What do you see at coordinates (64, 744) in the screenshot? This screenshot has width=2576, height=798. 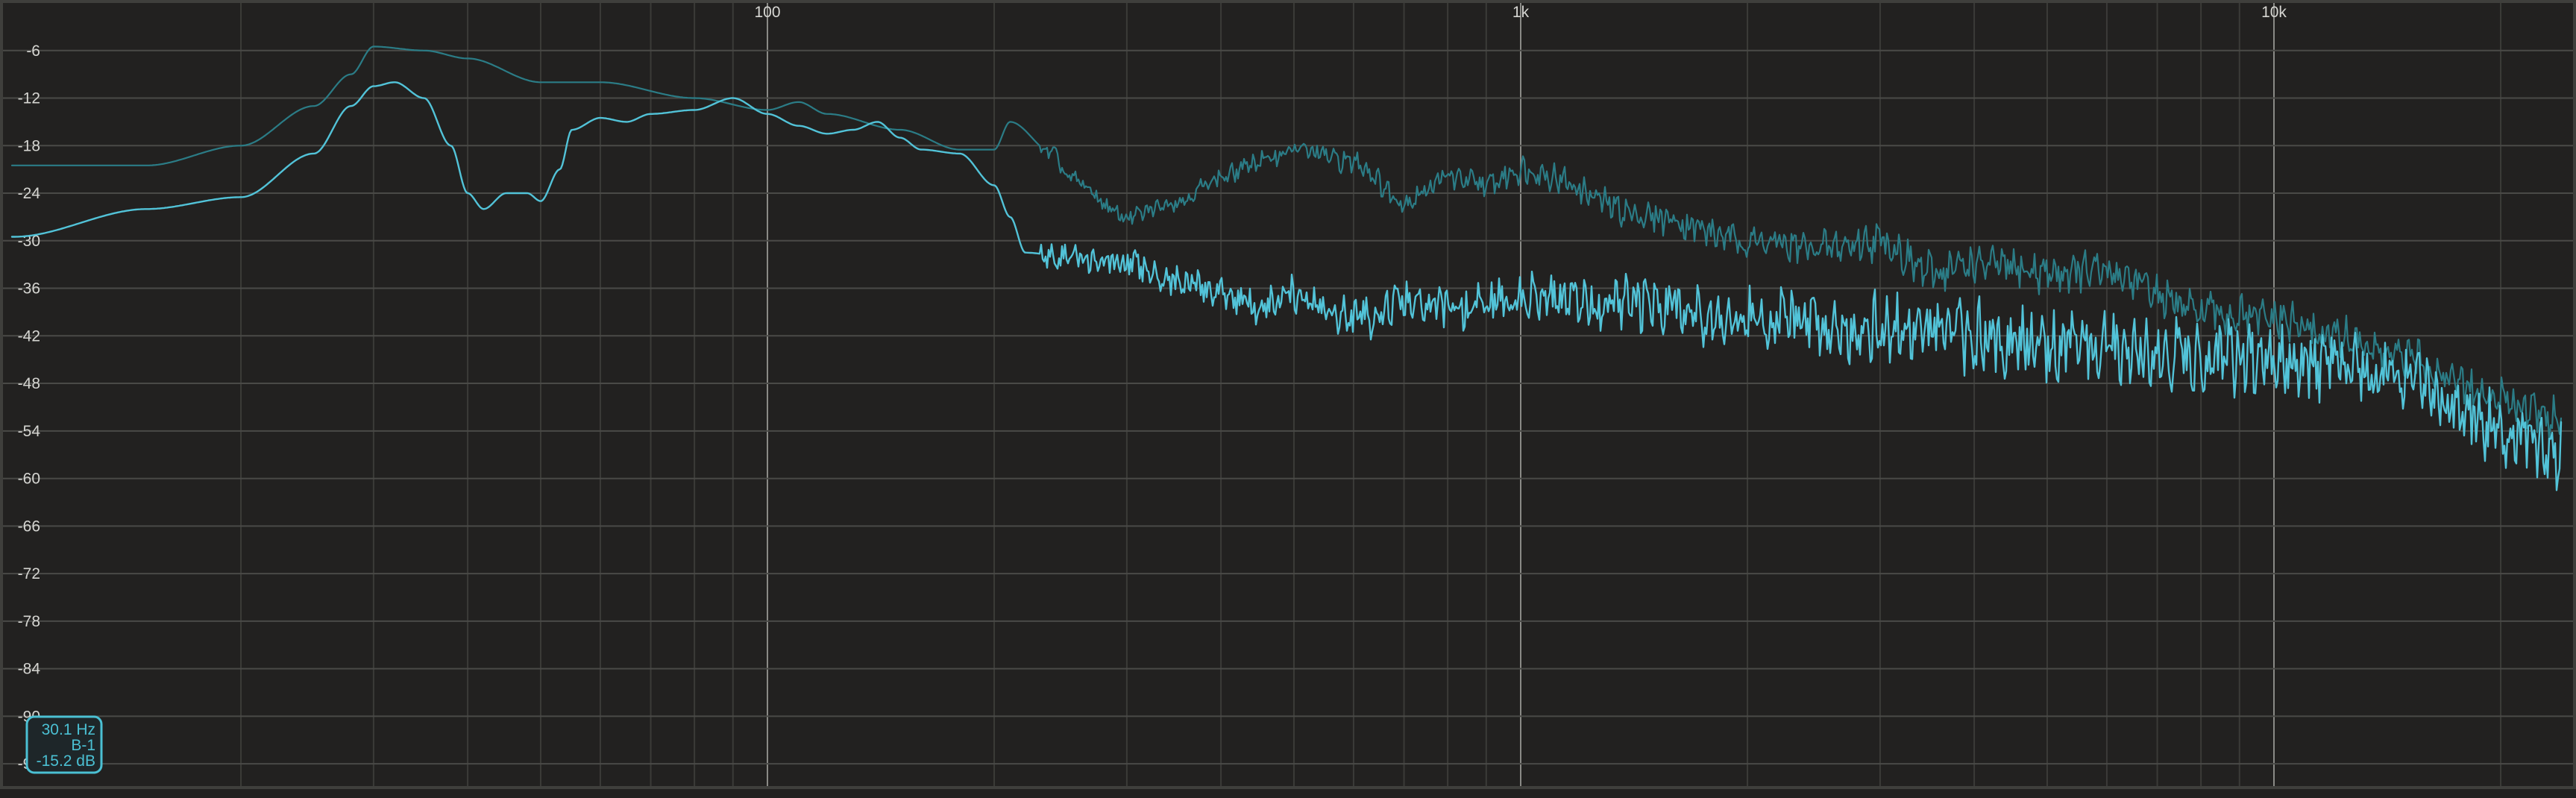 I see `cursor-readout: 30.1 Hz B-1 -15.2 dB` at bounding box center [64, 744].